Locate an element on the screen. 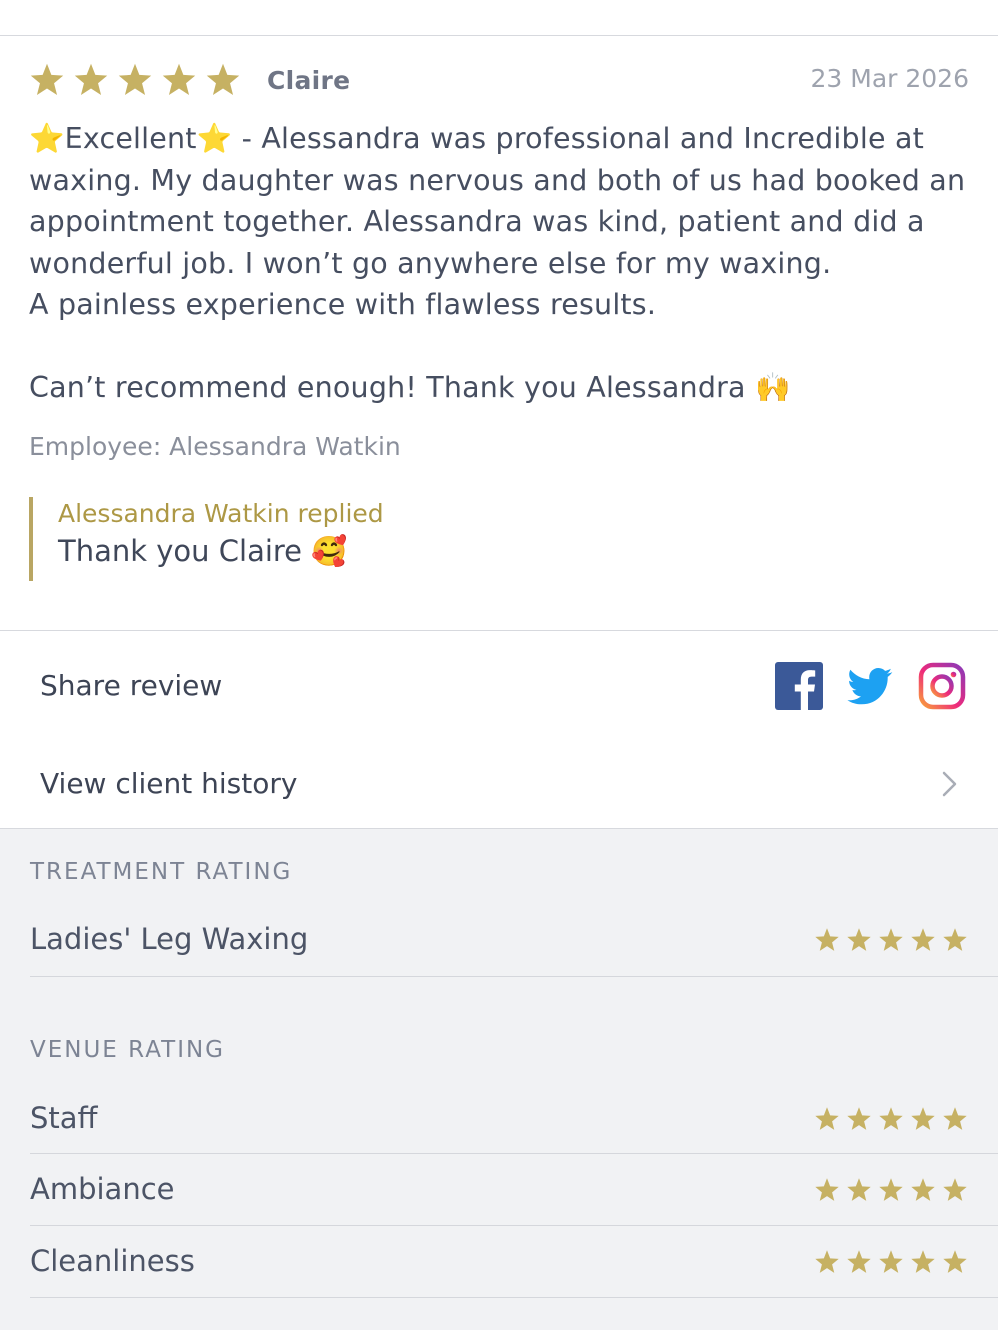 This screenshot has height=1330, width=998. venue-rating-title: VENUE RATING is located at coordinates (128, 1050).